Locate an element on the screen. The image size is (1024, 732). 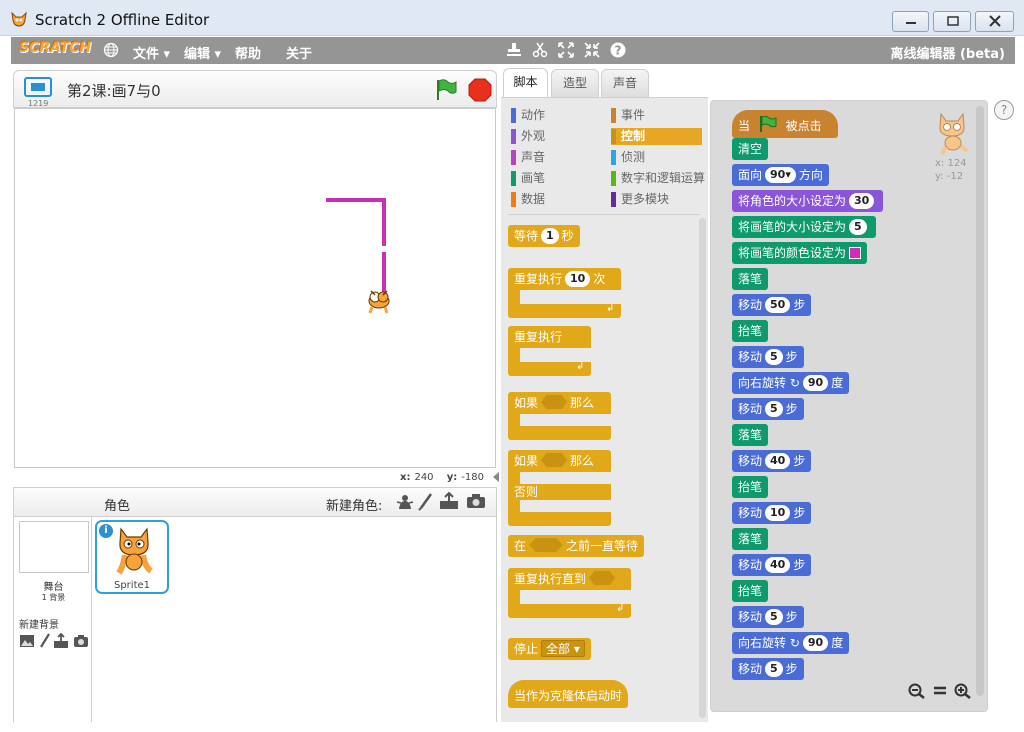
choose-sprite-from-library-icon is located at coordinates (405, 502).